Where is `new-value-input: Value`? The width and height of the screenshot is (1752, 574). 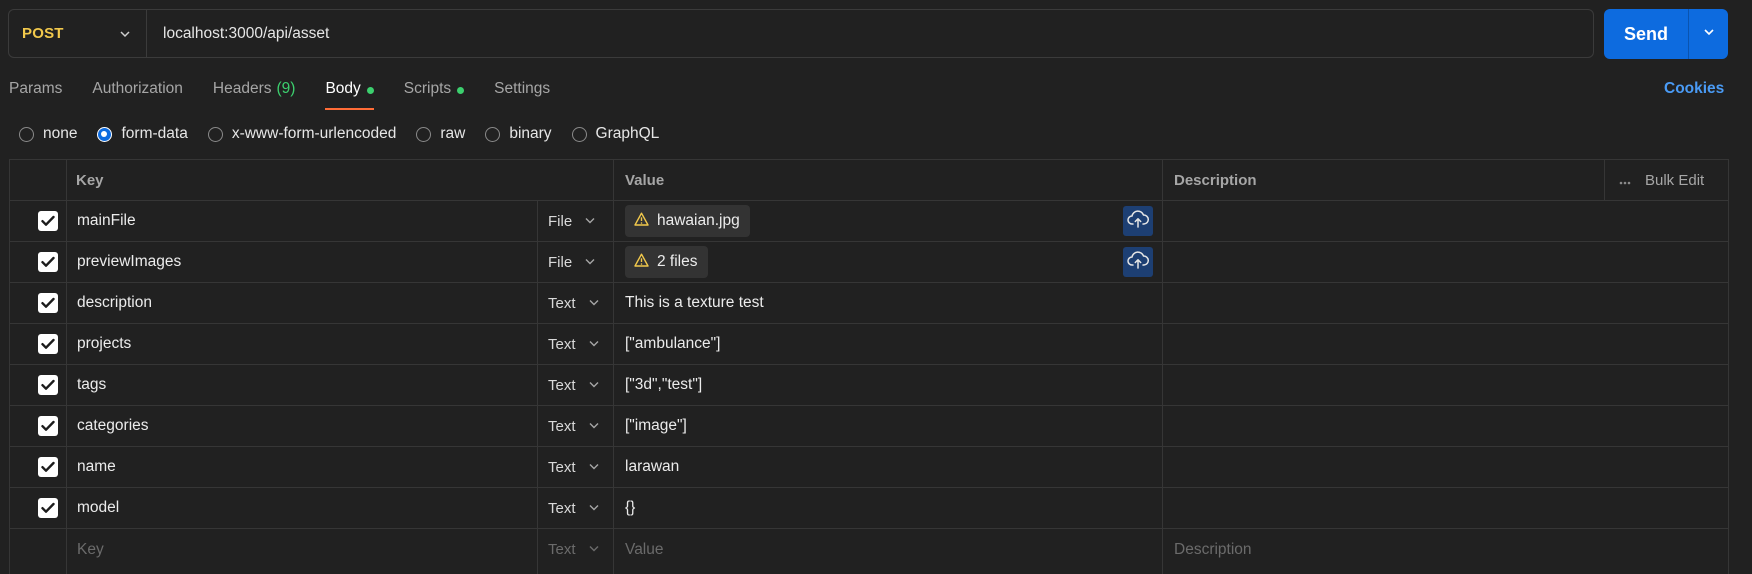
new-value-input: Value is located at coordinates (644, 549).